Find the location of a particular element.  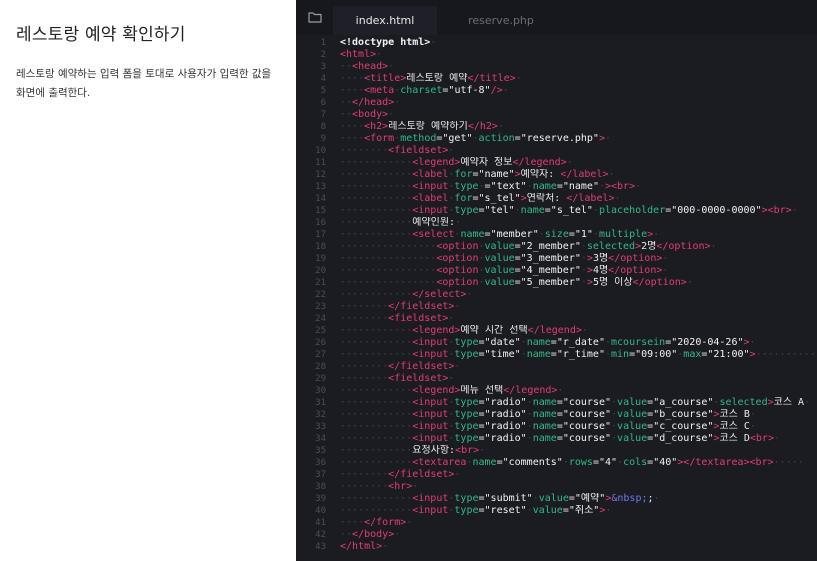

code-line: 1 <!doctype html>· is located at coordinates (556, 43).